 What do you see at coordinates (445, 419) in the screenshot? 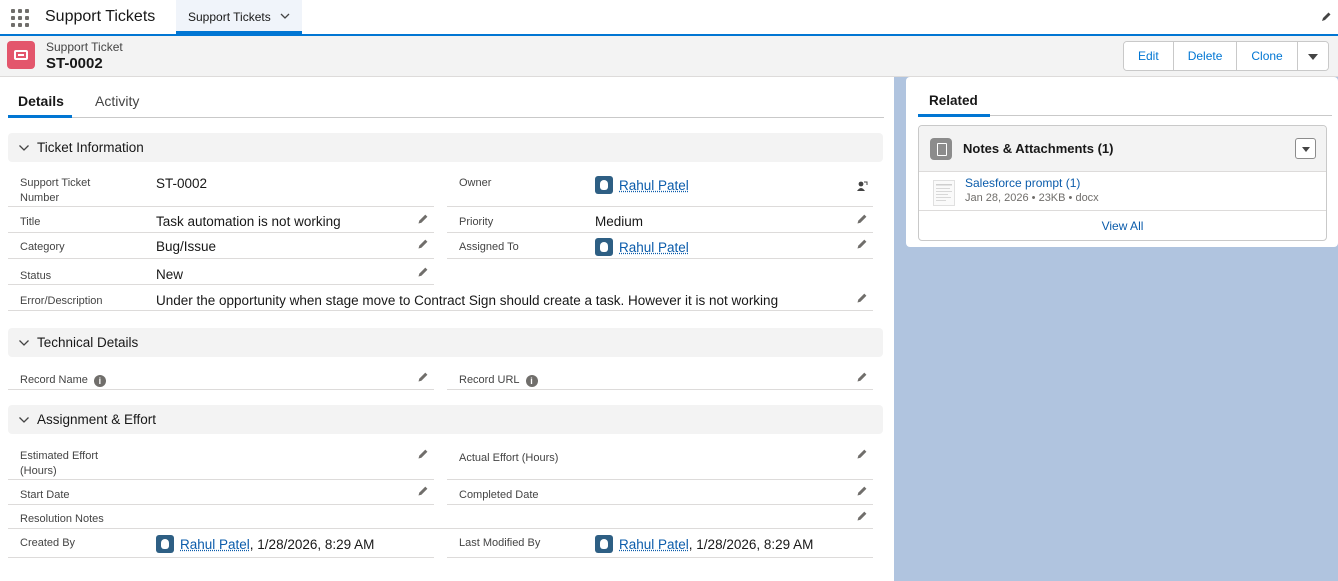
I see `section-assignment-effort: Assignment & Effort` at bounding box center [445, 419].